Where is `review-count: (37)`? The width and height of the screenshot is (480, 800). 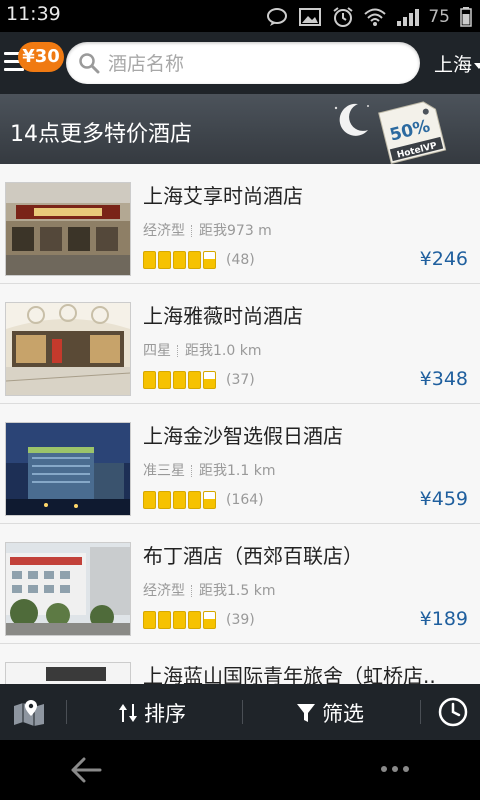 review-count: (37) is located at coordinates (240, 380).